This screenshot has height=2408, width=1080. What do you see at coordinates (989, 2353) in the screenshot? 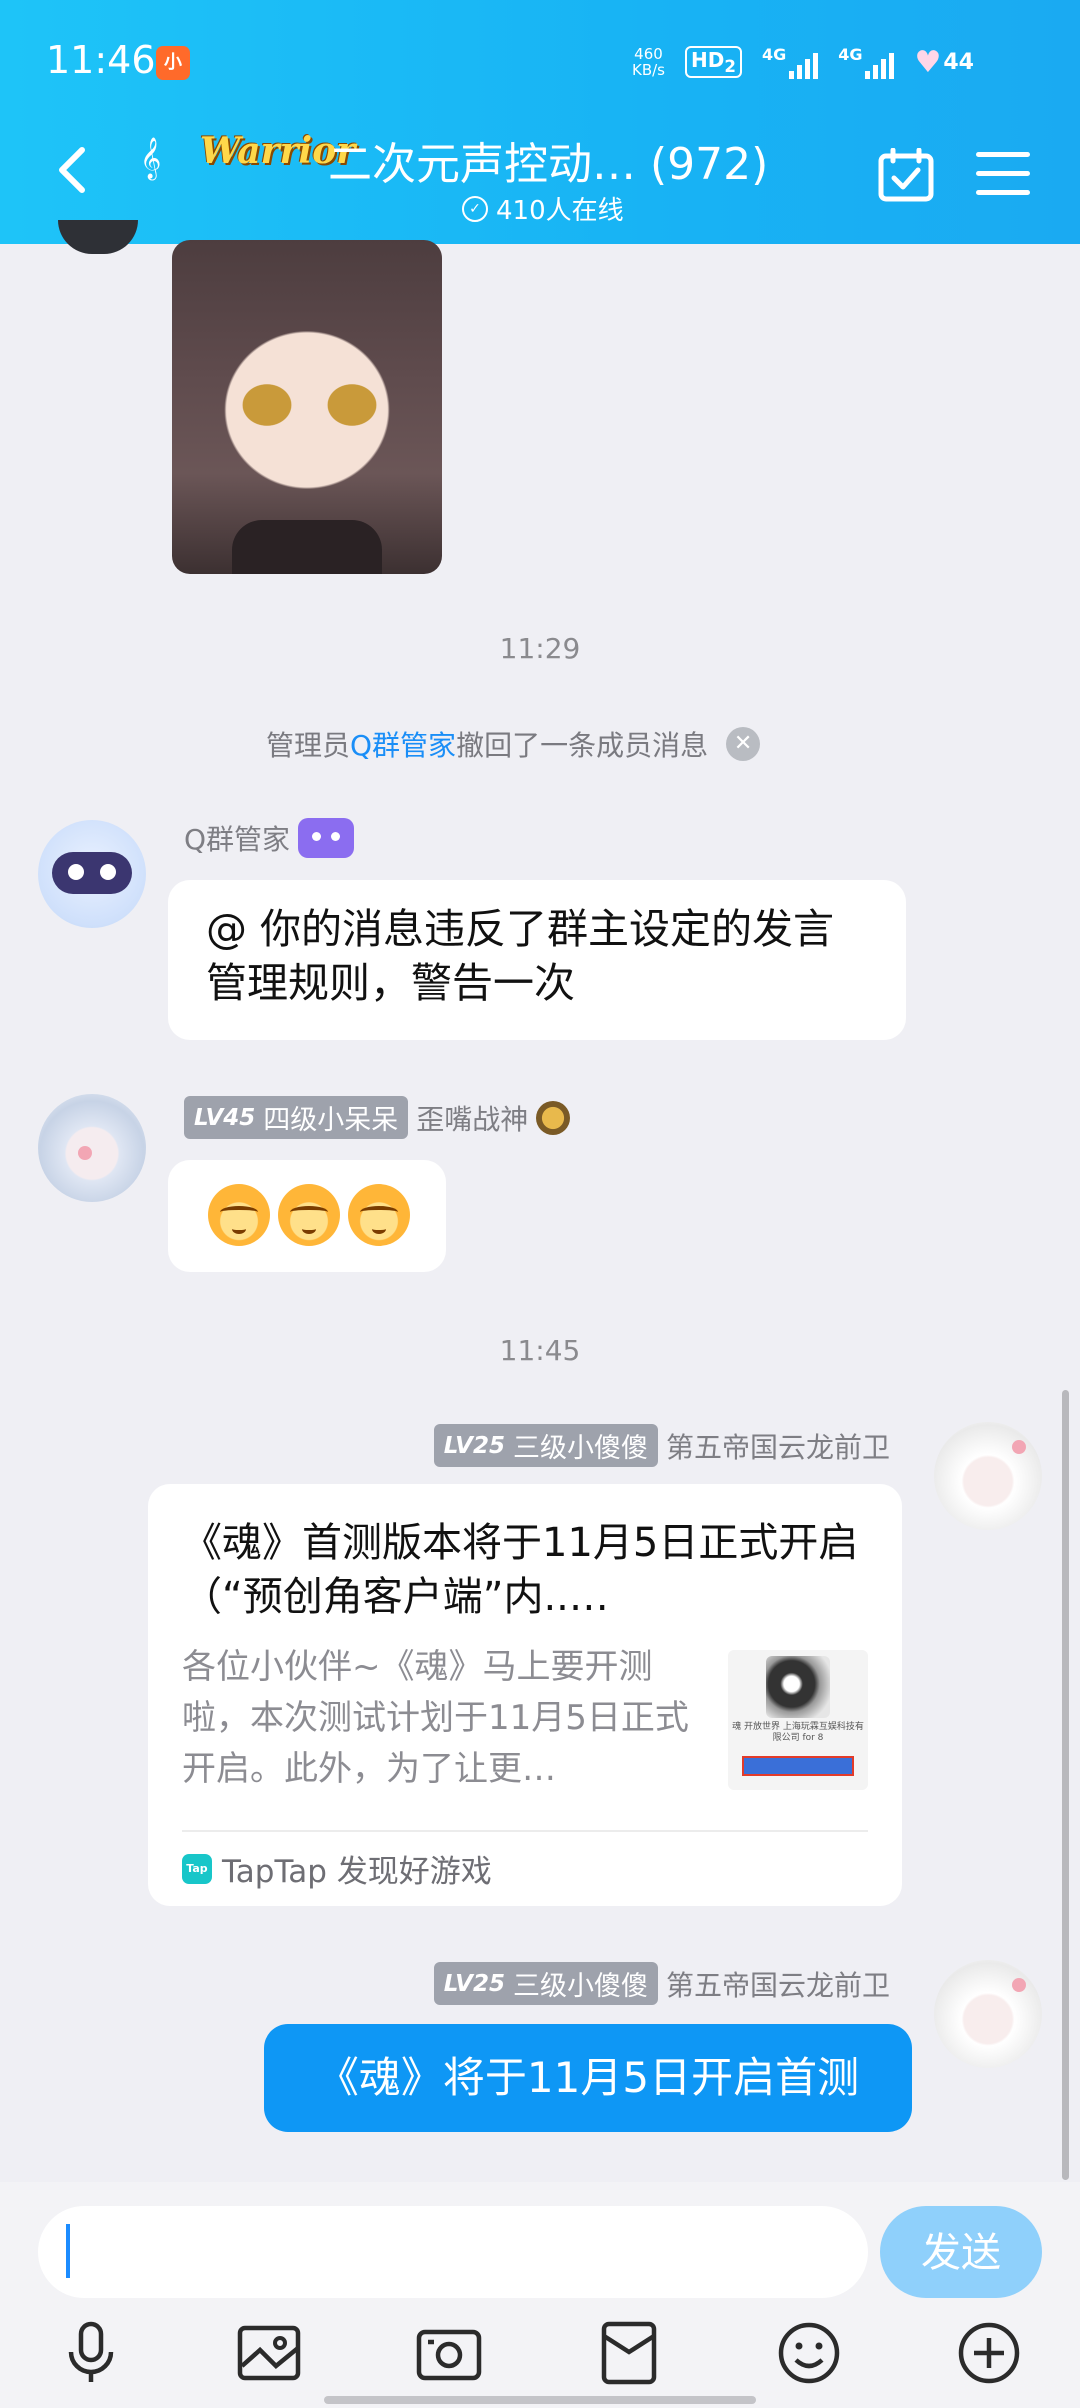
I see `plus-icon` at bounding box center [989, 2353].